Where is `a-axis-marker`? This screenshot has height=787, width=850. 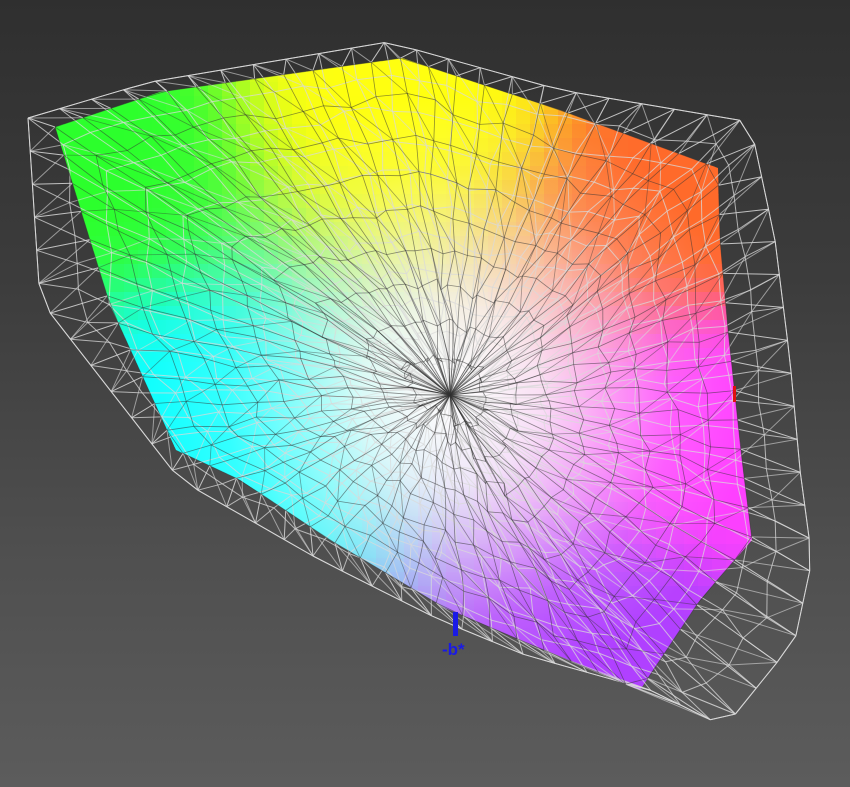
a-axis-marker is located at coordinates (734, 394).